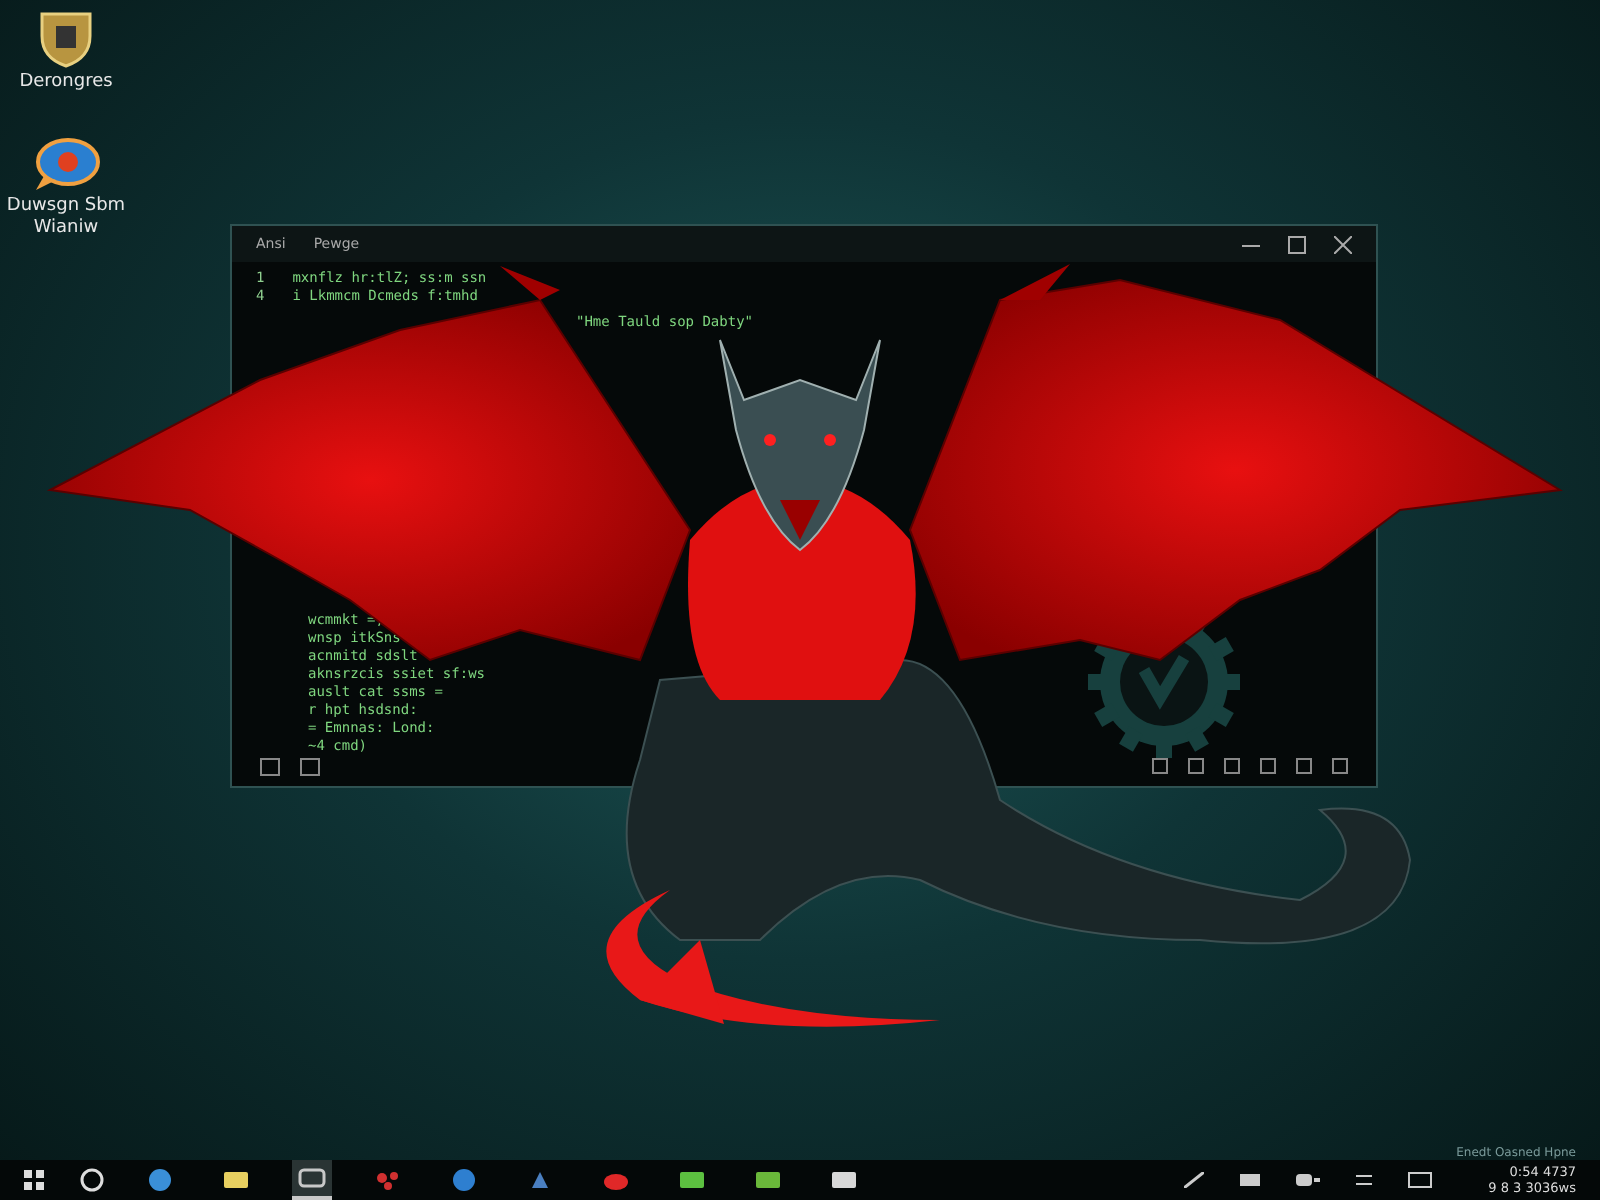 The image size is (1600, 1200). What do you see at coordinates (1250, 1180) in the screenshot?
I see `battery-icon` at bounding box center [1250, 1180].